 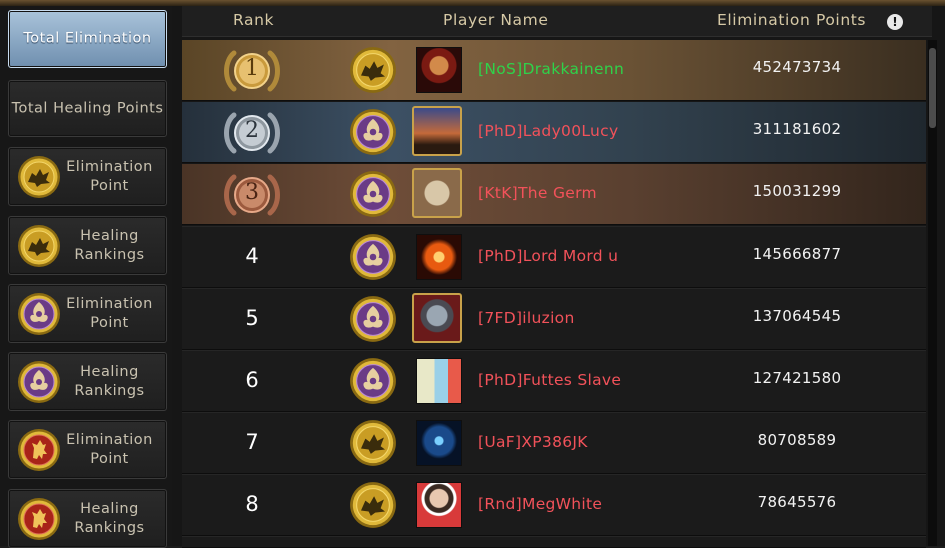 What do you see at coordinates (252, 380) in the screenshot?
I see `rank-number: 6` at bounding box center [252, 380].